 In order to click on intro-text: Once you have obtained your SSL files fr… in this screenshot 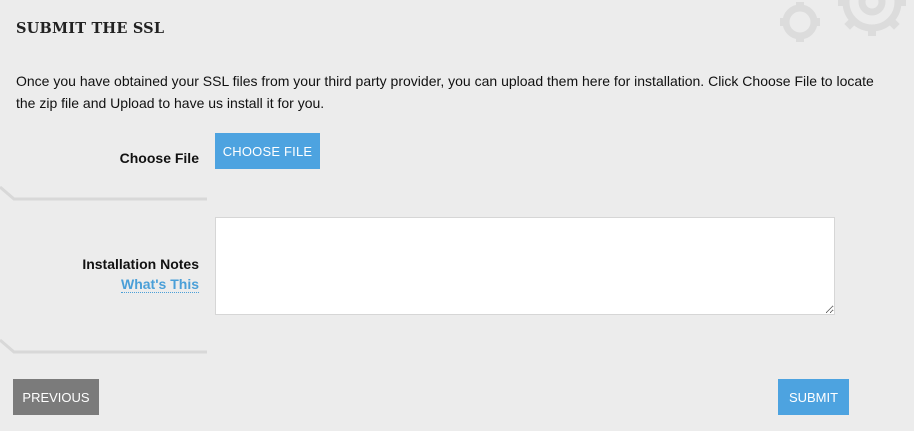, I will do `click(445, 92)`.